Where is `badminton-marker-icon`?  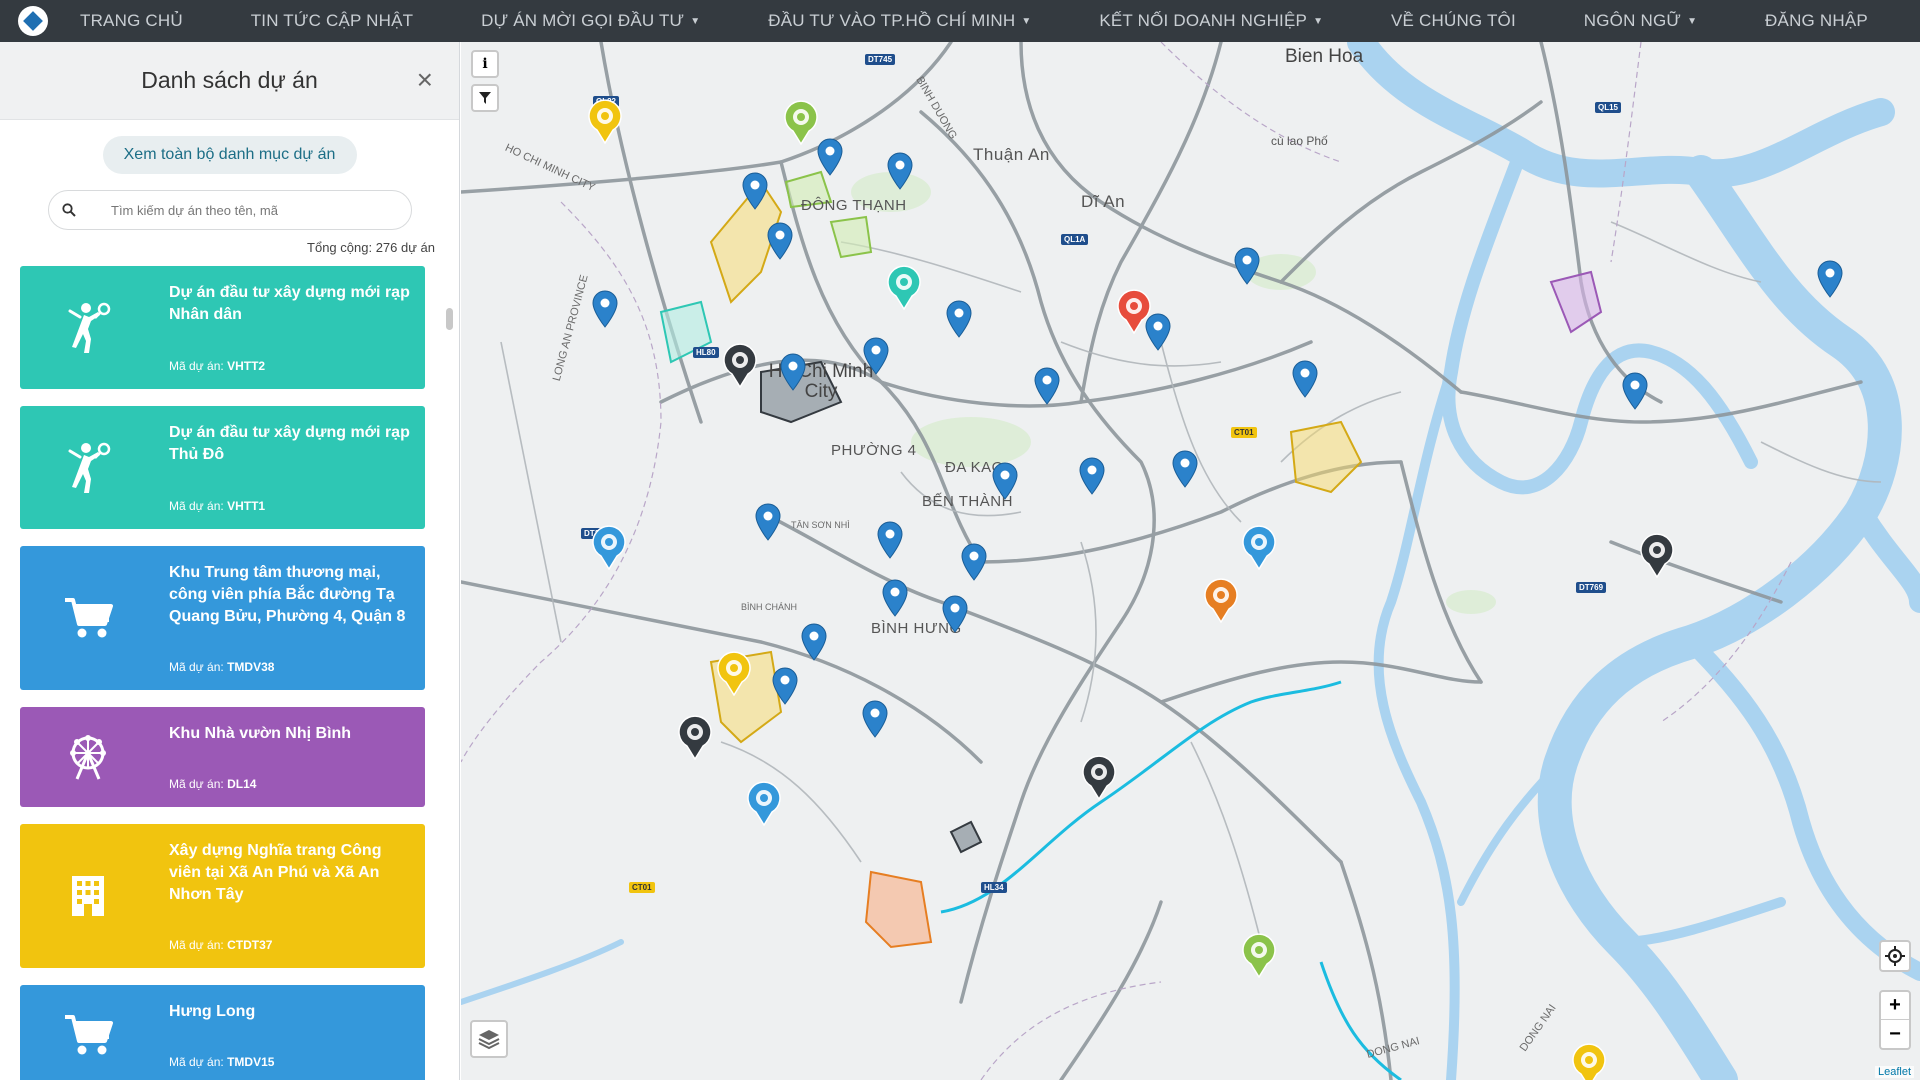
badminton-marker-icon is located at coordinates (904, 287).